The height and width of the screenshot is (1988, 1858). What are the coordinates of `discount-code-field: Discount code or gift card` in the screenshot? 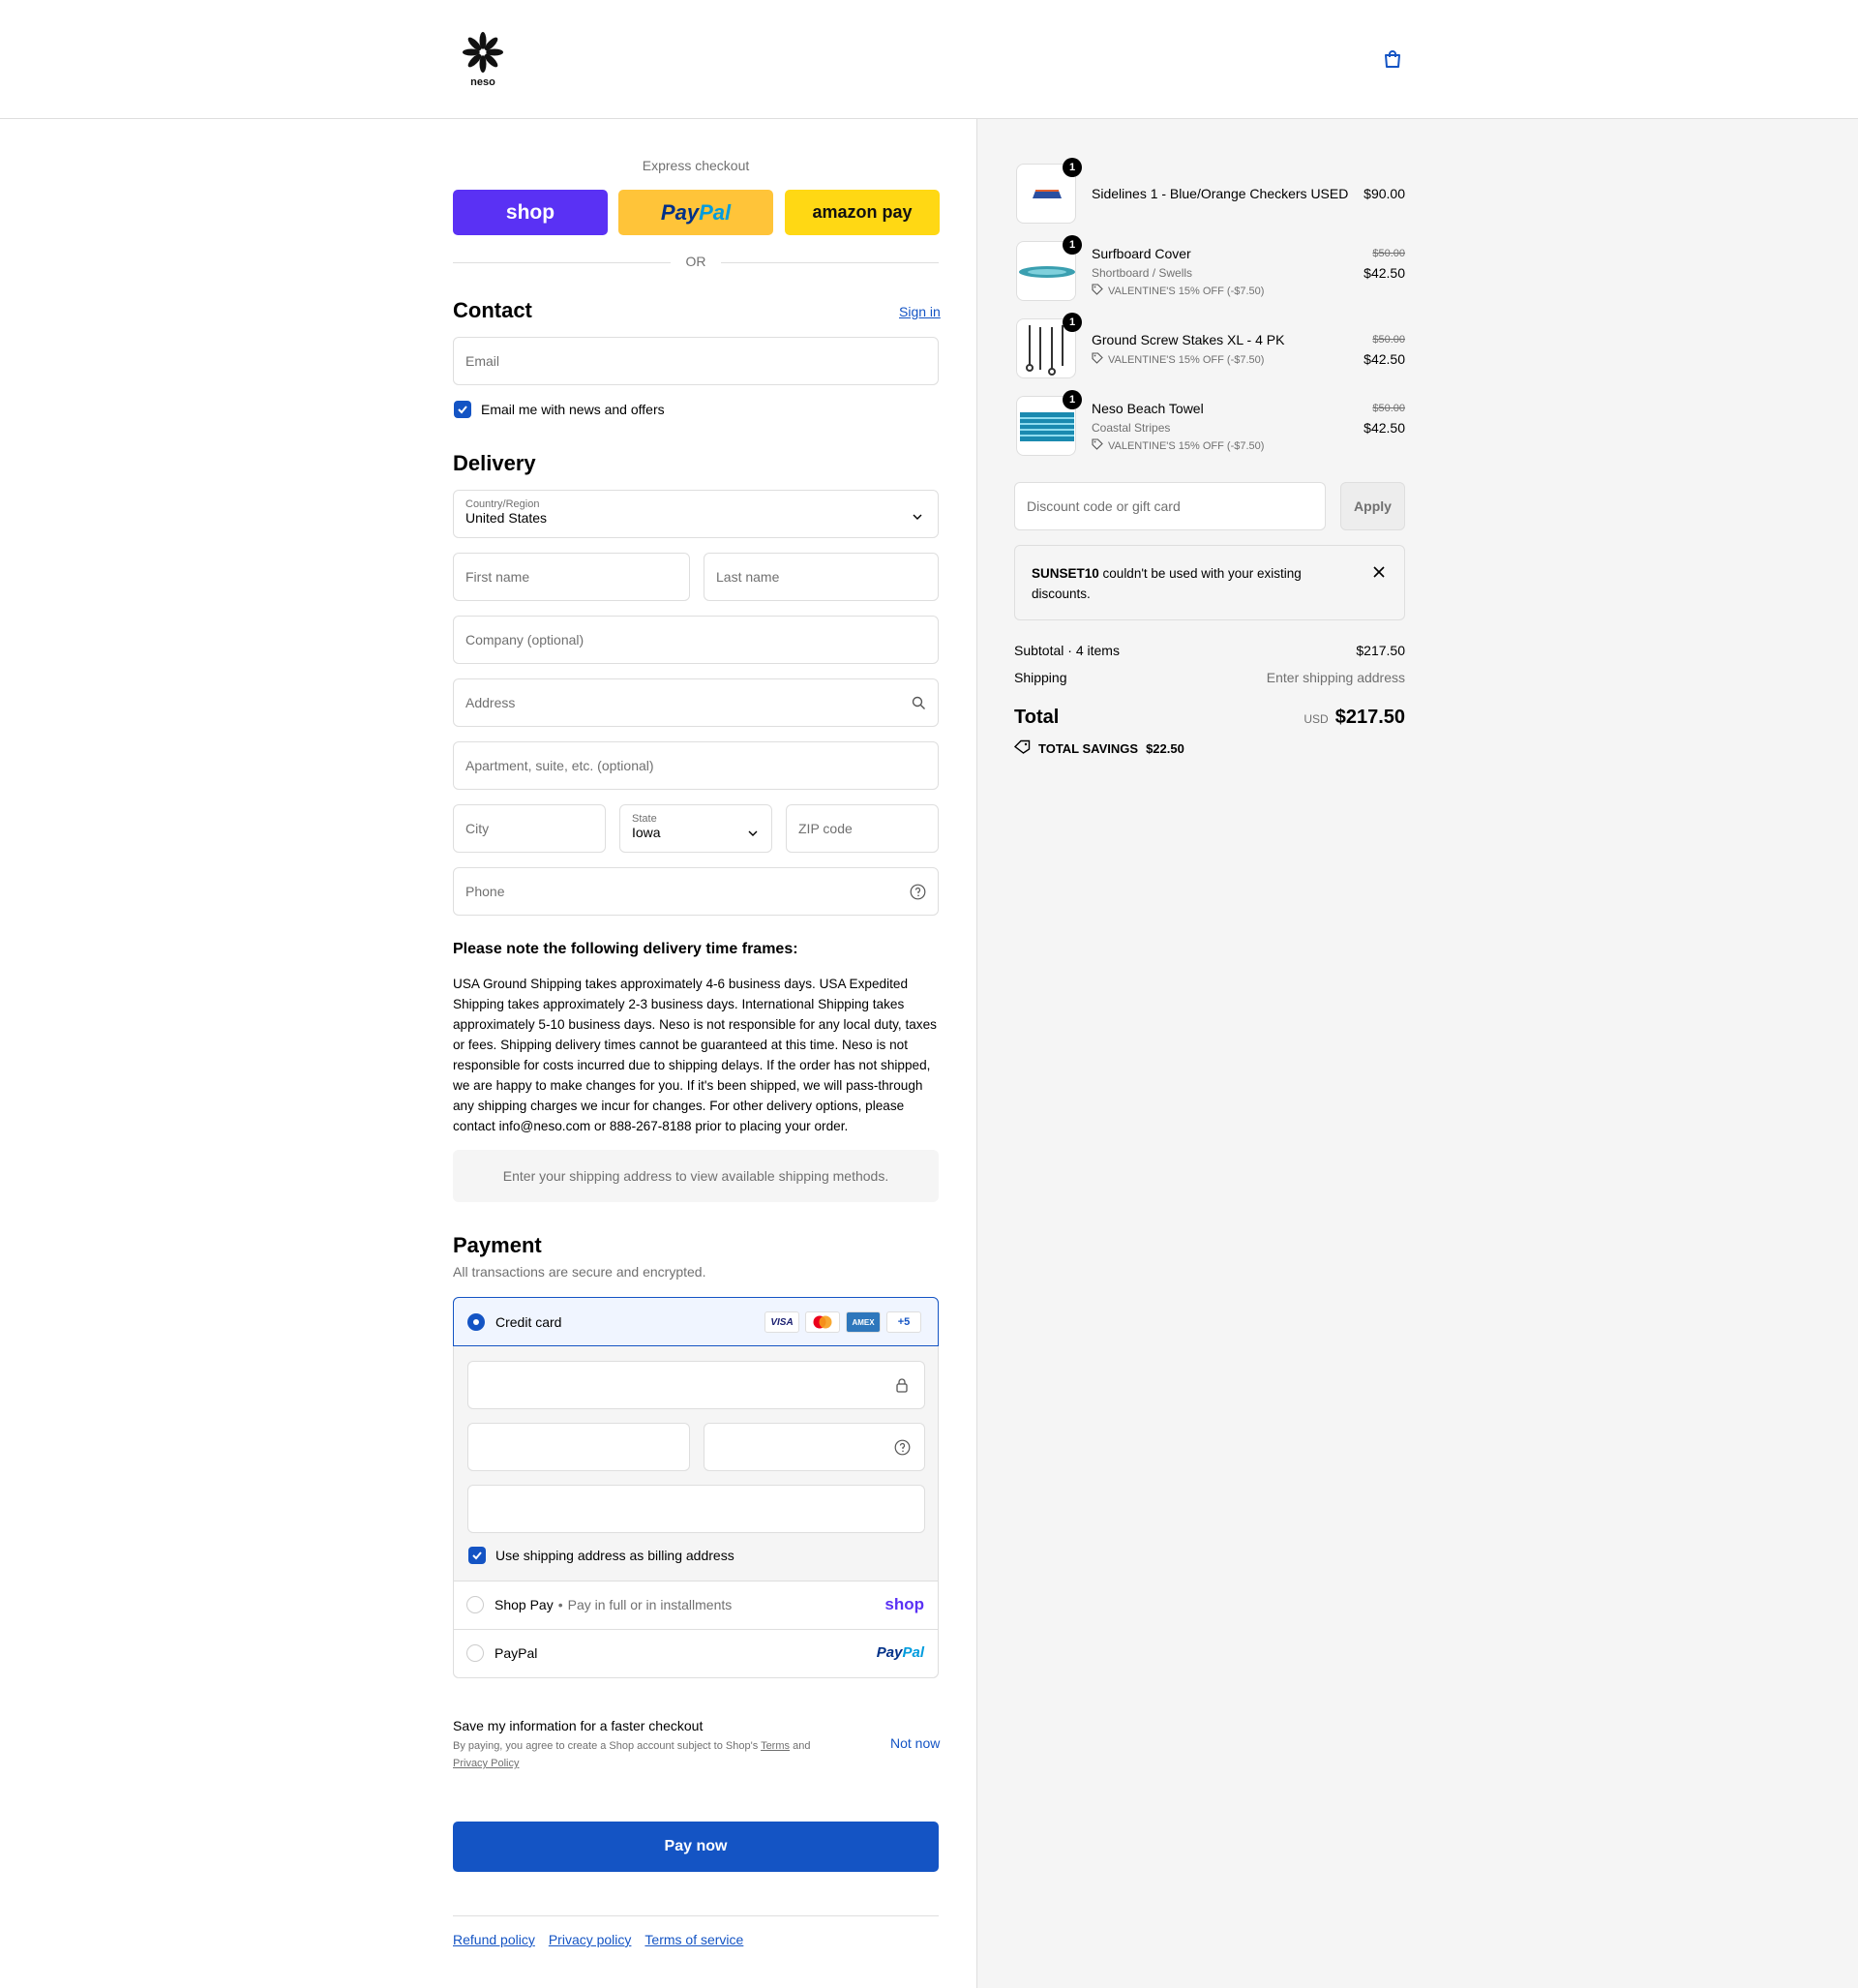 It's located at (1170, 506).